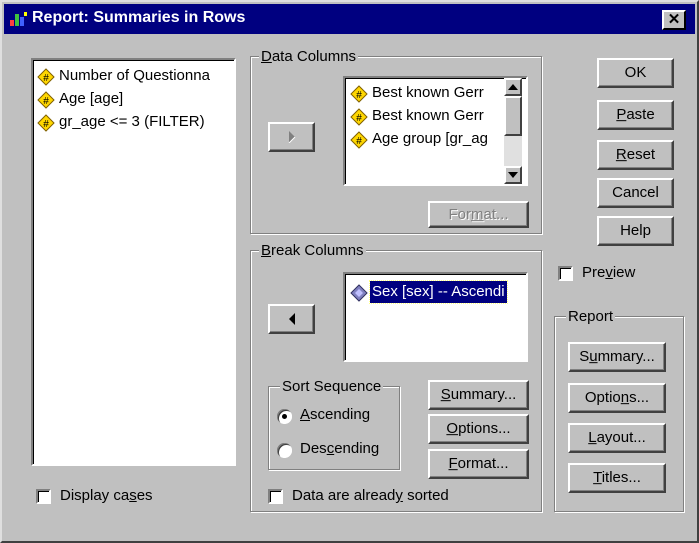 The height and width of the screenshot is (543, 699). What do you see at coordinates (340, 448) in the screenshot?
I see `descending-label: Descending` at bounding box center [340, 448].